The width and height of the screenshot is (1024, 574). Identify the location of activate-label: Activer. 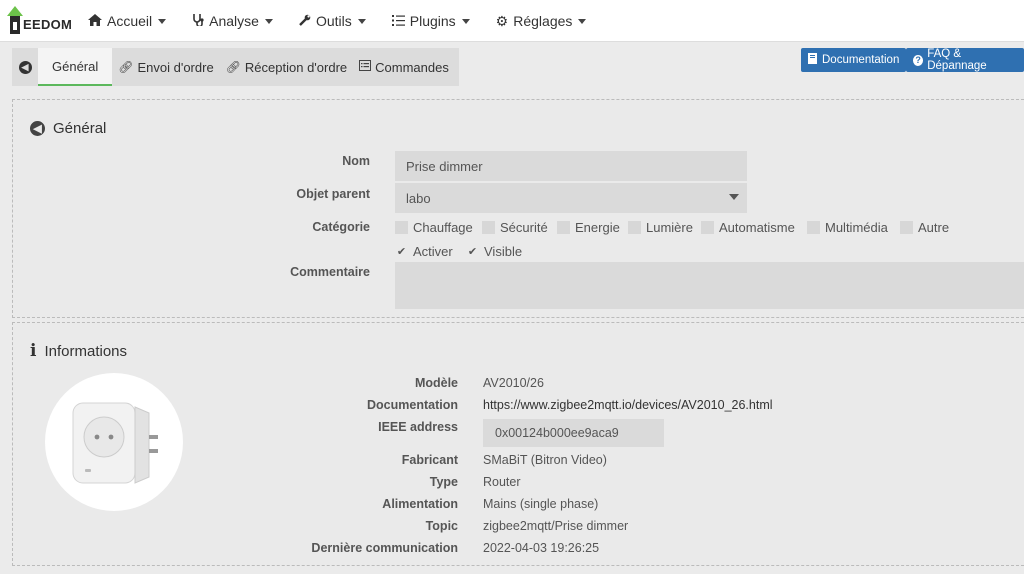
(433, 251).